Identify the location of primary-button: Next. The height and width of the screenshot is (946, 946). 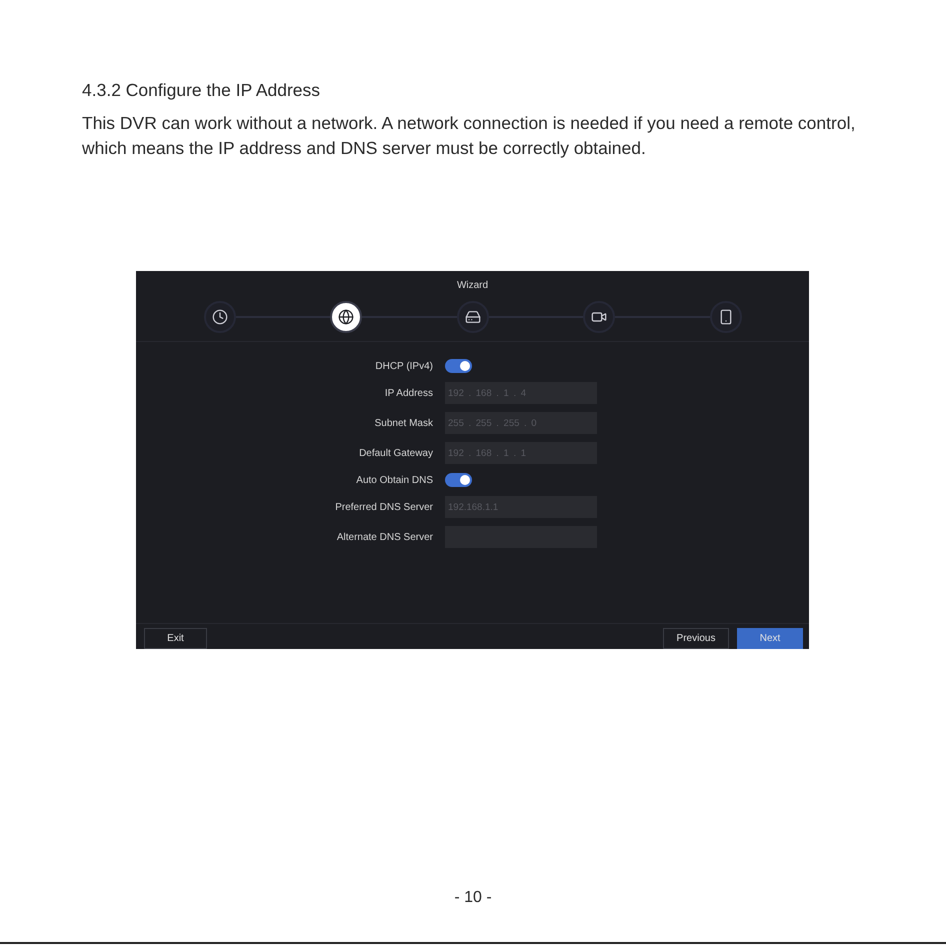
(770, 638).